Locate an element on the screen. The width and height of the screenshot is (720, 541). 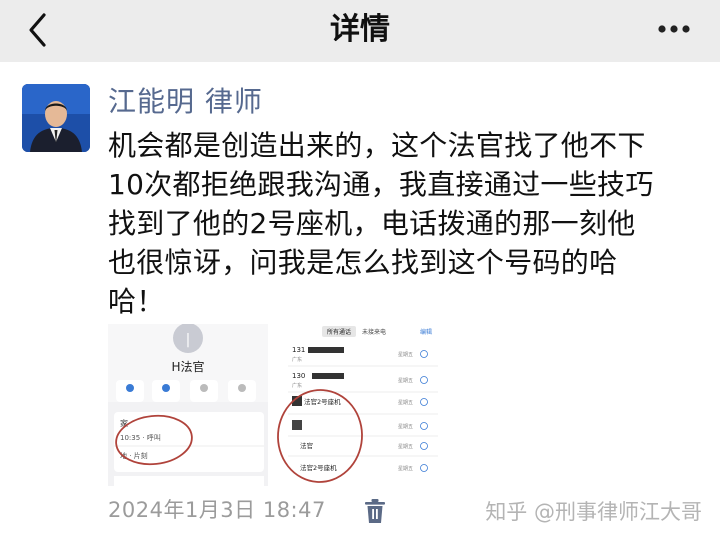
avatar-image is located at coordinates (56, 118).